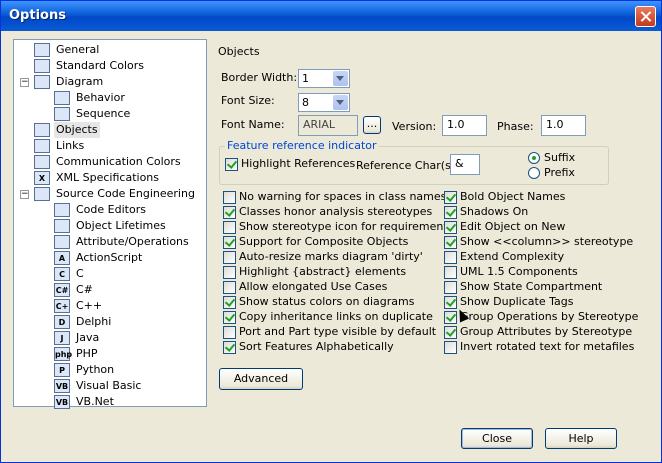 This screenshot has width=662, height=463. What do you see at coordinates (324, 241) in the screenshot?
I see `option-label: Support for Composite Objects` at bounding box center [324, 241].